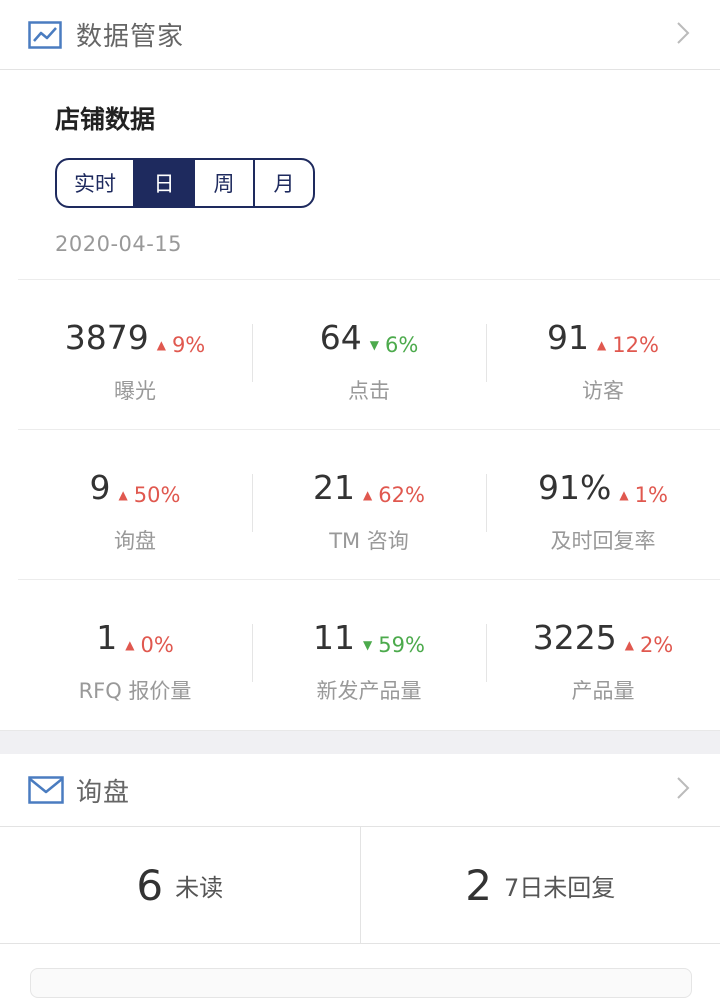 The width and height of the screenshot is (720, 998). I want to click on metric-visitors: 91 ▲ 12% 访客, so click(603, 354).